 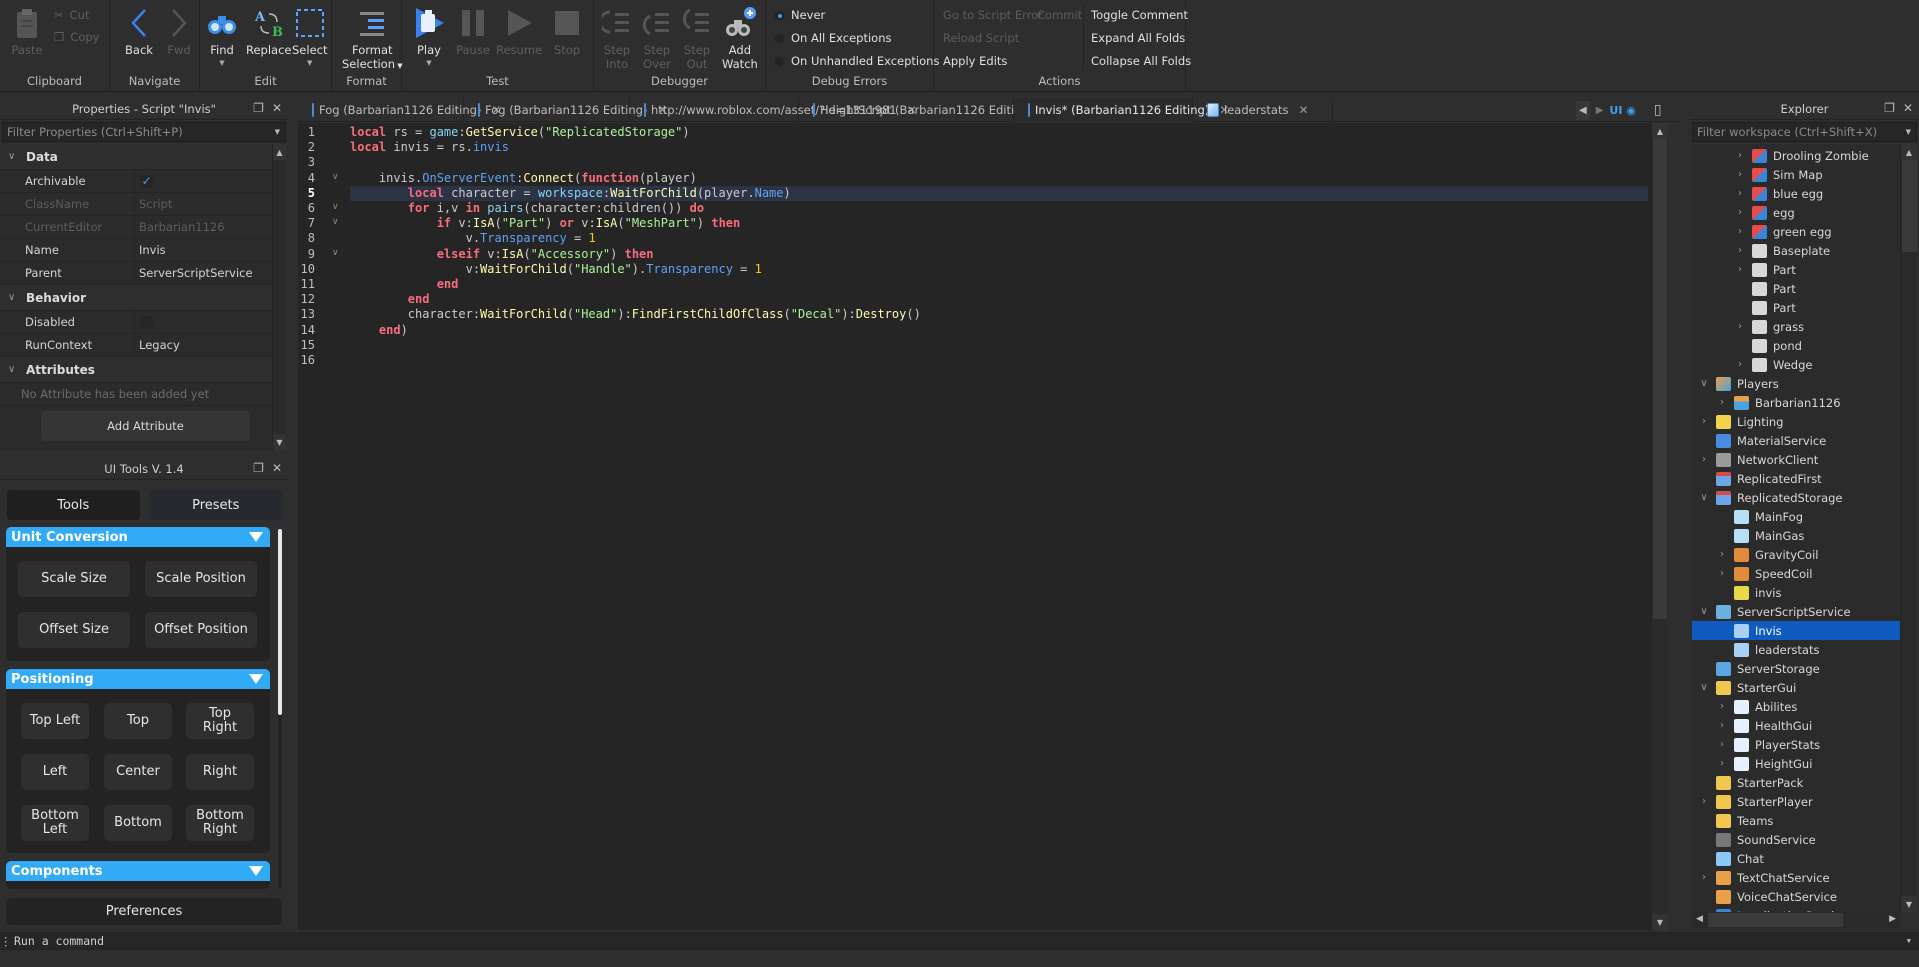 What do you see at coordinates (1796, 668) in the screenshot?
I see `explorer-item: ServerStorage` at bounding box center [1796, 668].